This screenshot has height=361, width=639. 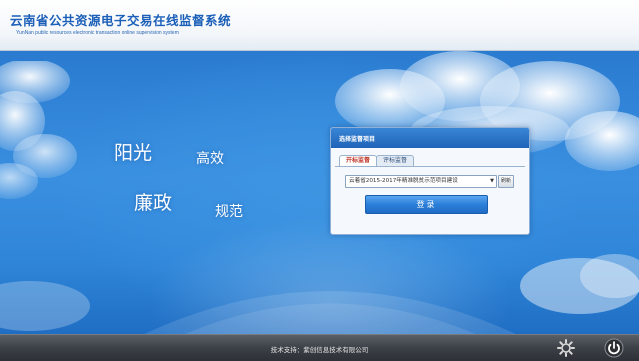 I want to click on tab-divider, so click(x=430, y=166).